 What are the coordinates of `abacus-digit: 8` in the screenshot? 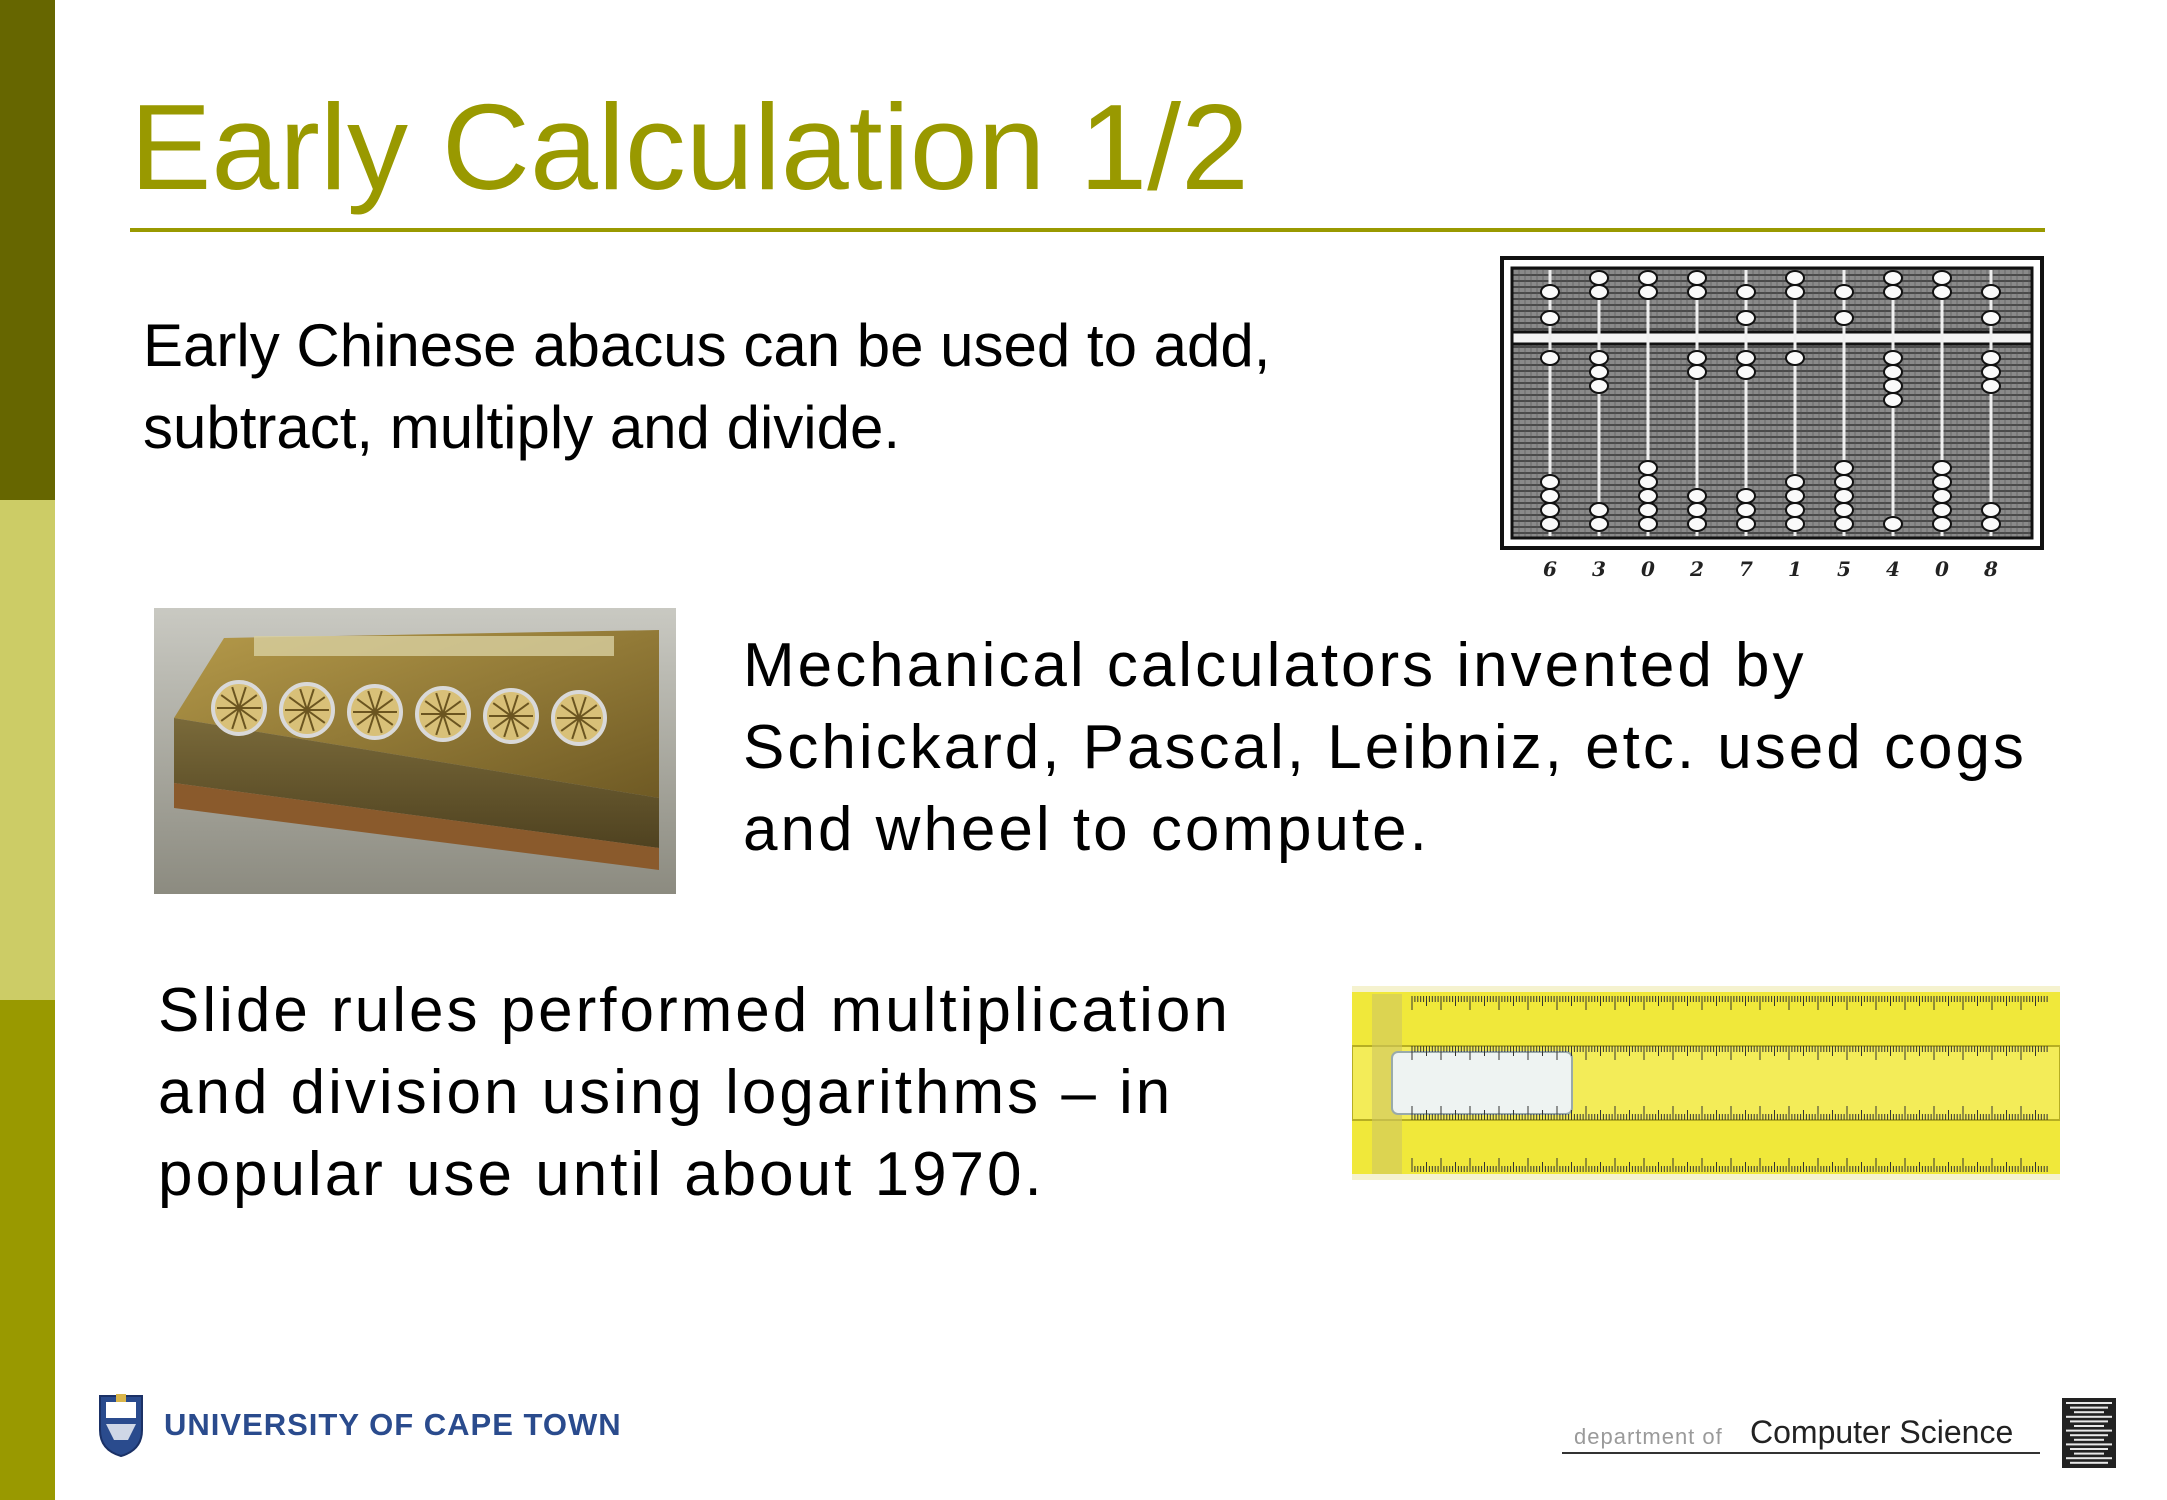 It's located at (1990, 569).